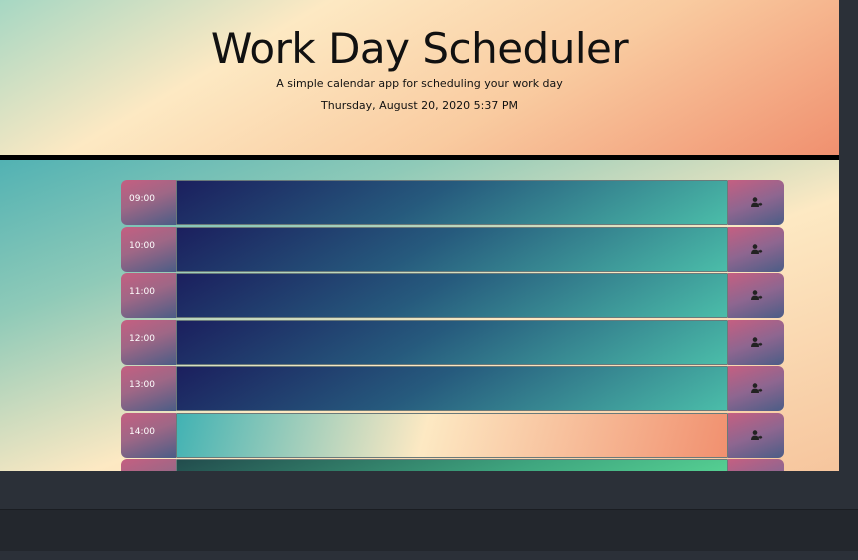  I want to click on bottom-bar, so click(429, 530).